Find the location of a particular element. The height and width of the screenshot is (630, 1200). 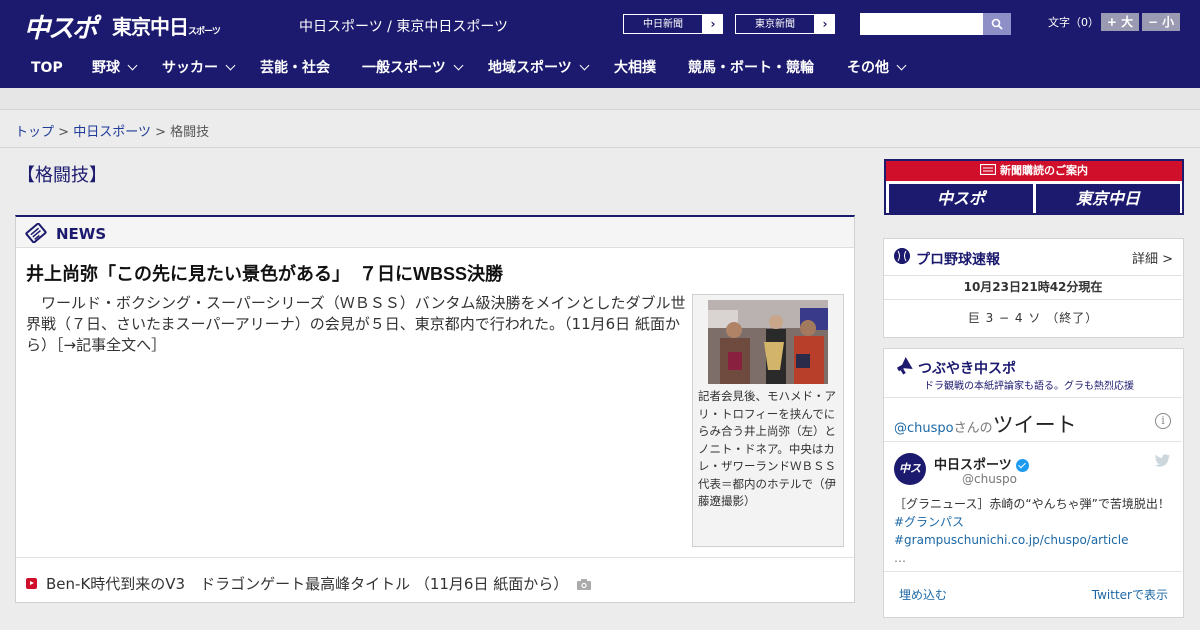

subscription-banner: 新聞購読のご案内 中スポ 東京中日 is located at coordinates (1034, 187).